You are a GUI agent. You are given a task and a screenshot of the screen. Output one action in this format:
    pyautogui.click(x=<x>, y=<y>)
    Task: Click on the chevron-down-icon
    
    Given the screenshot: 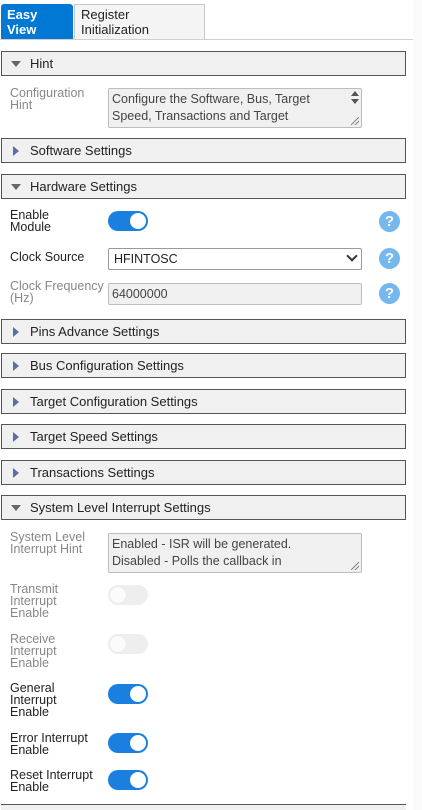 What is the action you would take?
    pyautogui.click(x=352, y=256)
    